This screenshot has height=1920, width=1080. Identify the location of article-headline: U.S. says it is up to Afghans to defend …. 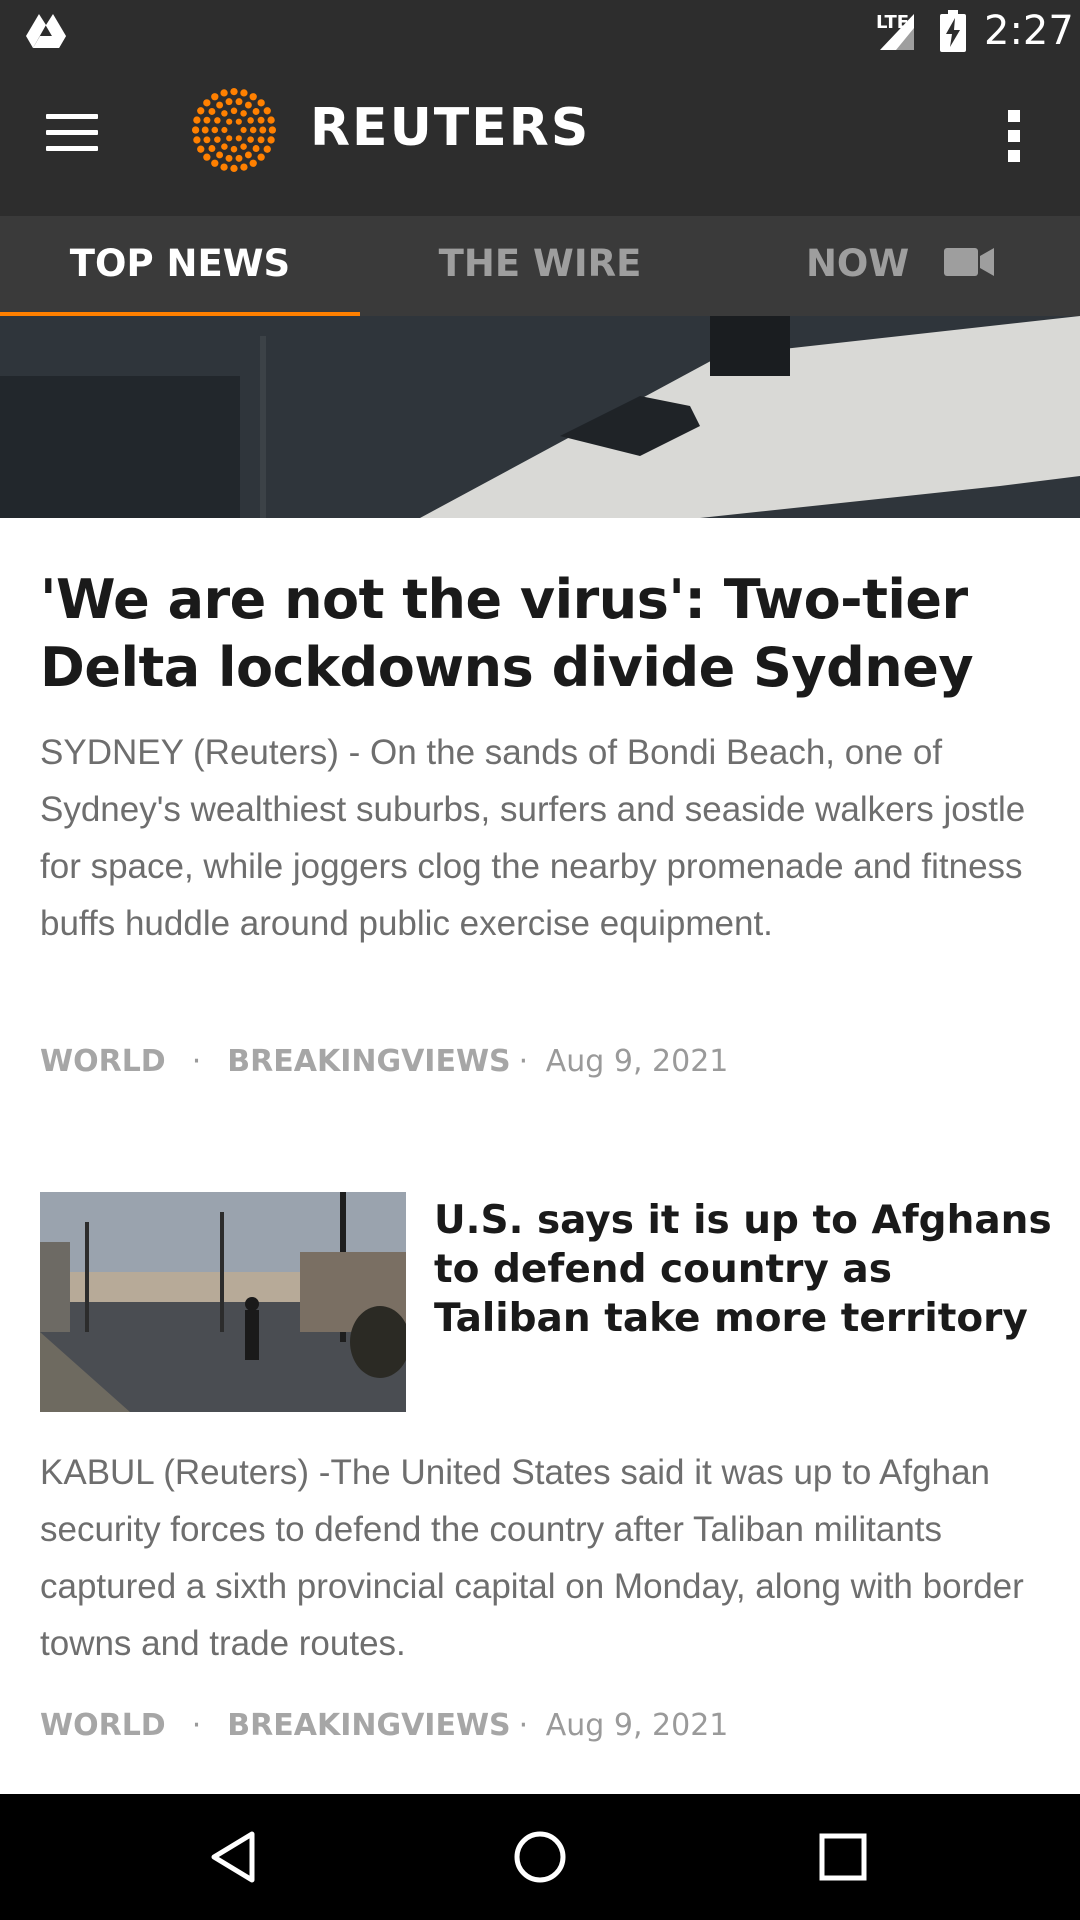
(744, 1269).